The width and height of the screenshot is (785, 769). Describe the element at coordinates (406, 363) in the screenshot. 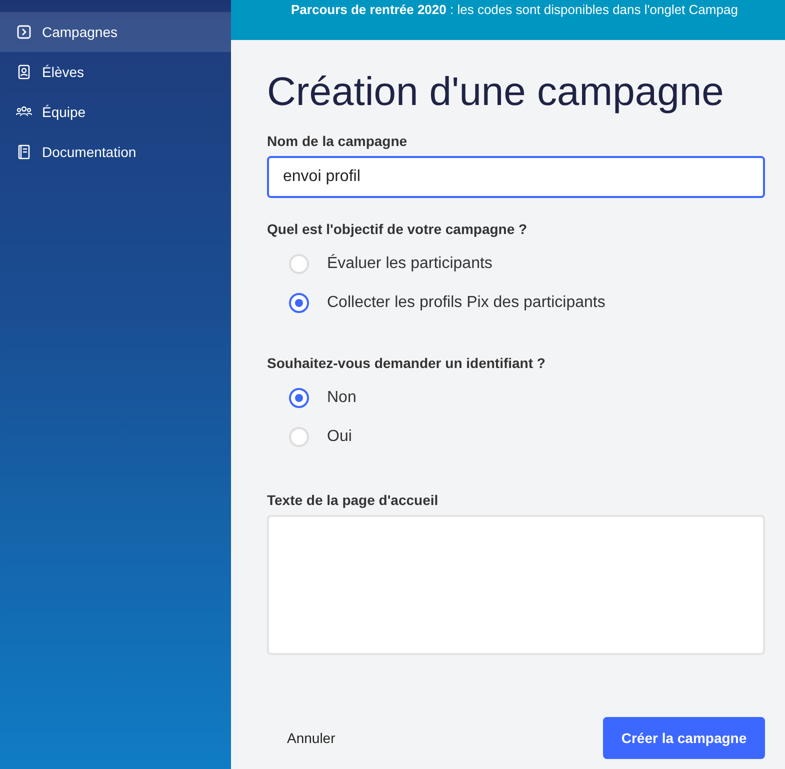

I see `question-label: Souhaitez-vous demander un identifiant ?` at that location.